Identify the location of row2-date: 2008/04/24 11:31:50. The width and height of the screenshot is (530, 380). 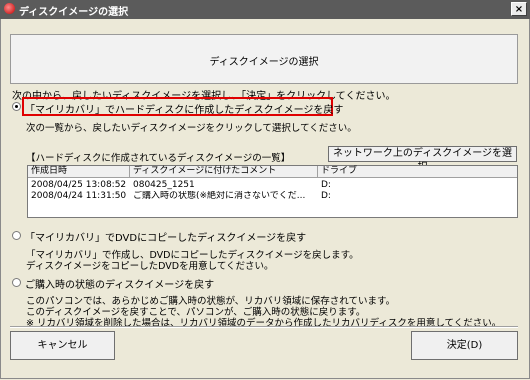
(79, 196).